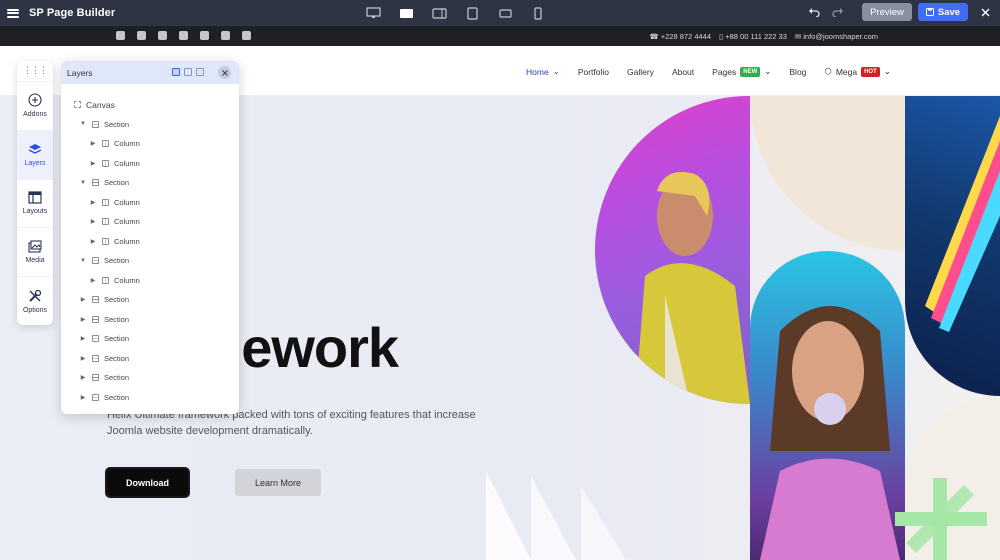  I want to click on undo-icon, so click(814, 12).